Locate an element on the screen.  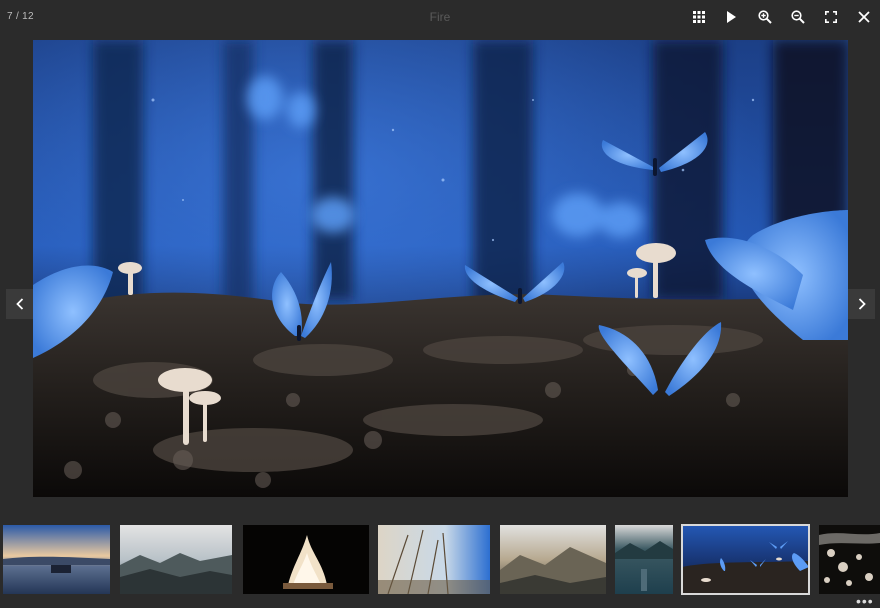
chevron-right-icon is located at coordinates (862, 304).